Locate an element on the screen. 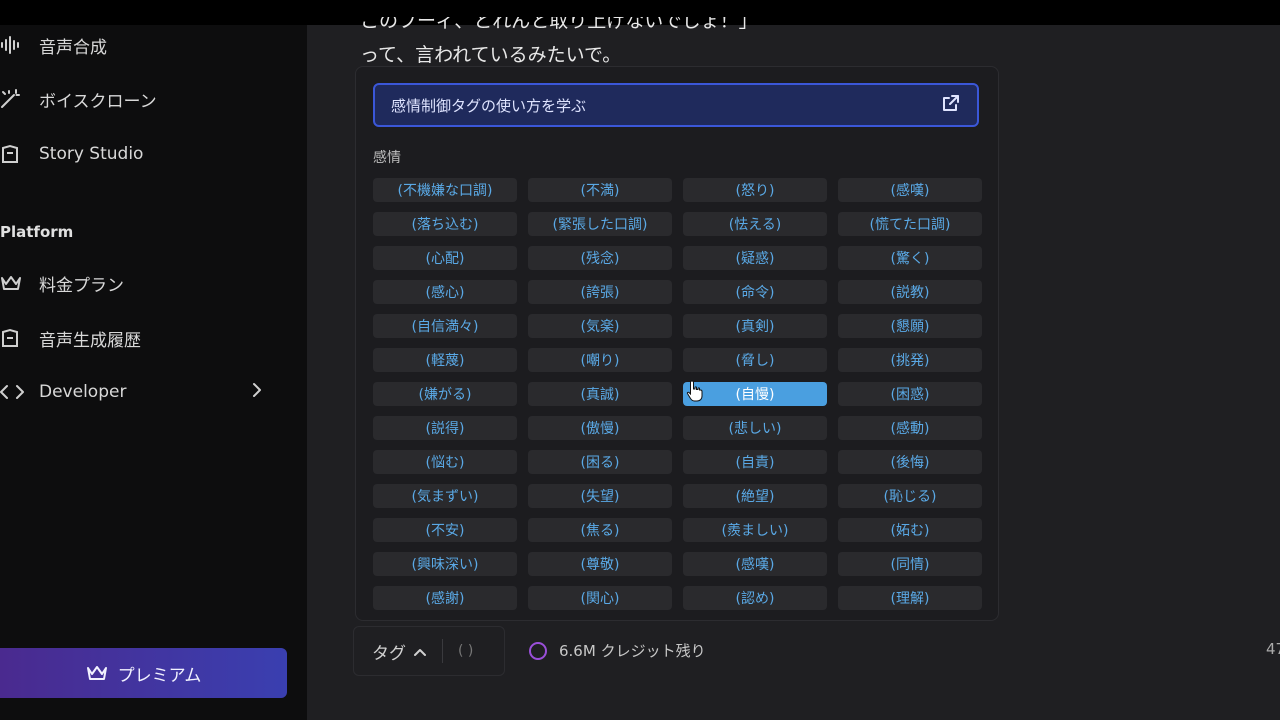  sidebar-item-voice-clone: ボイスクローン is located at coordinates (78, 99).